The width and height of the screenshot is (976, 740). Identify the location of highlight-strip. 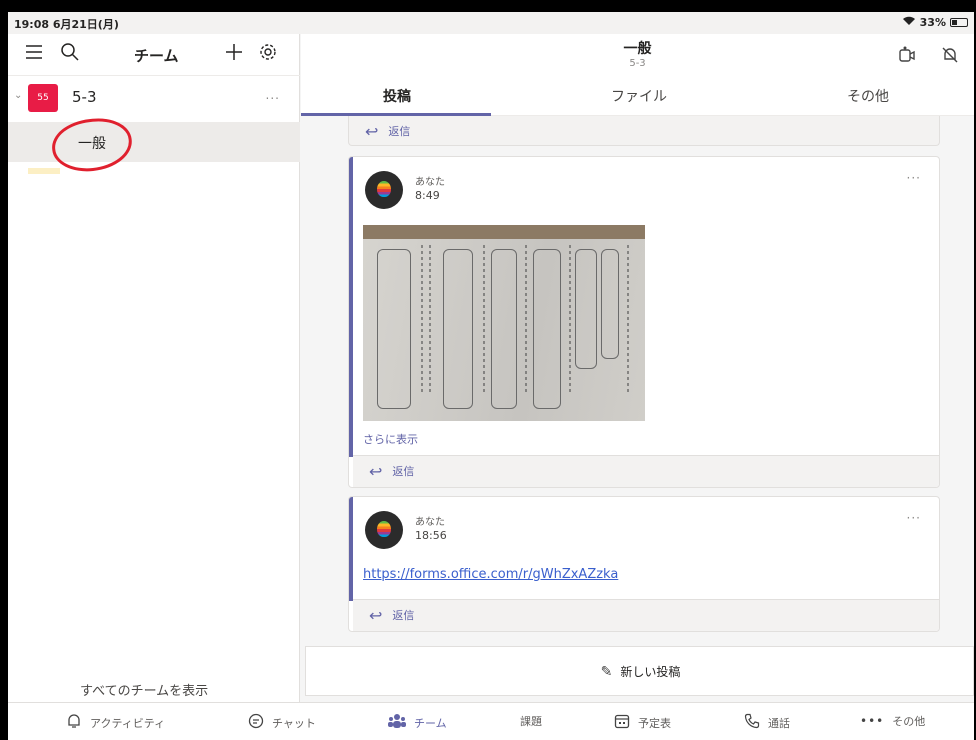
(44, 171).